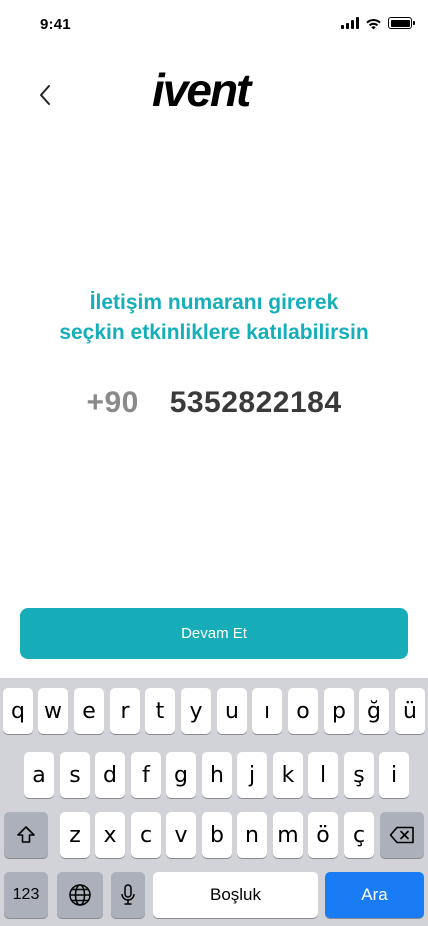 This screenshot has width=428, height=926. I want to click on key: r, so click(125, 711).